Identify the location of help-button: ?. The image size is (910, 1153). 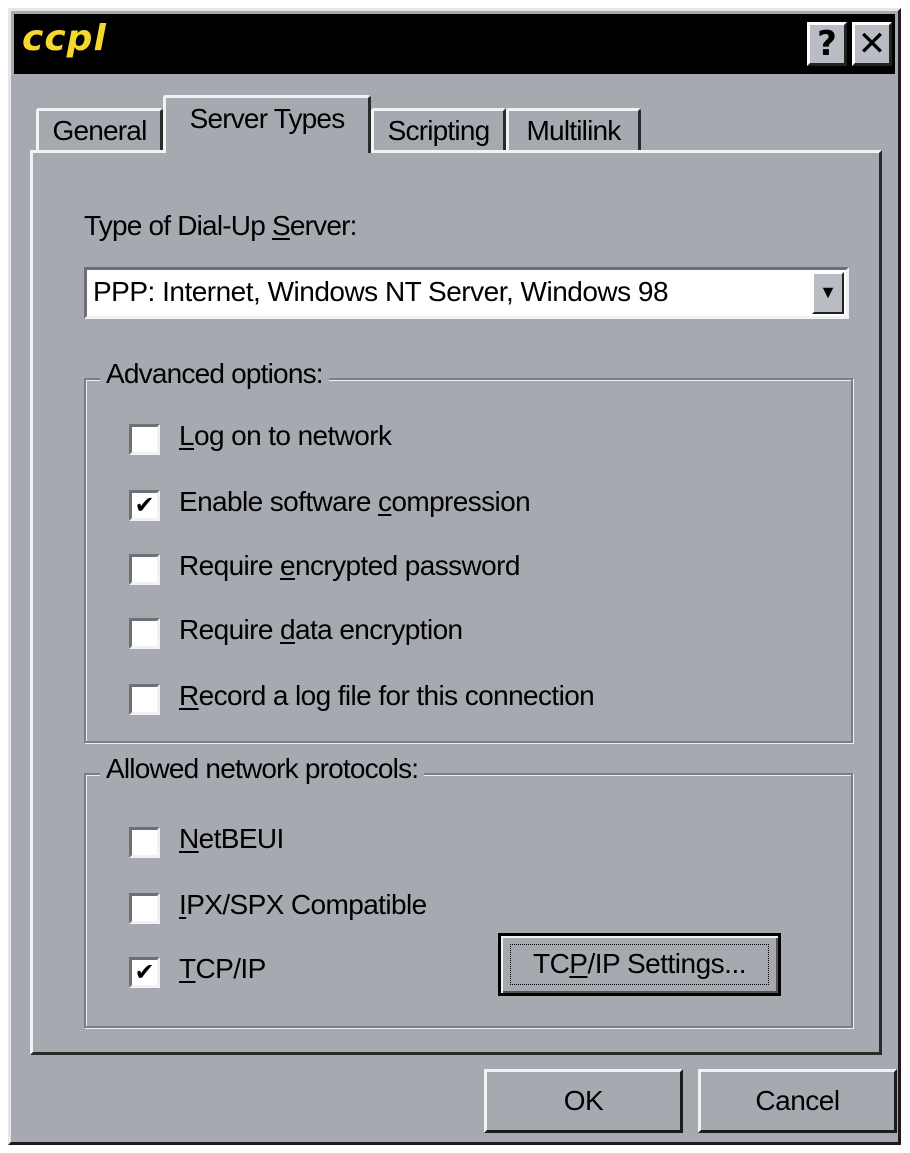
(827, 44).